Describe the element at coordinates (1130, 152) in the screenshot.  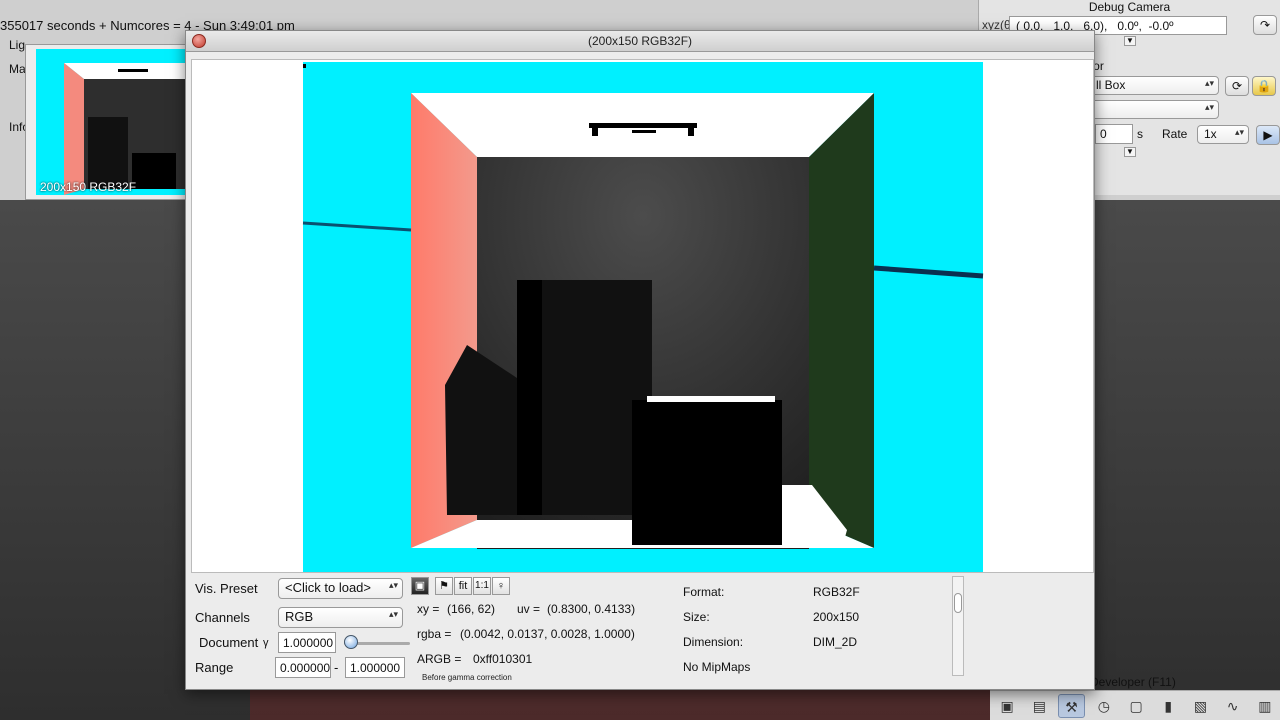
I see `collapse-arrow-icon-2: ▼` at that location.